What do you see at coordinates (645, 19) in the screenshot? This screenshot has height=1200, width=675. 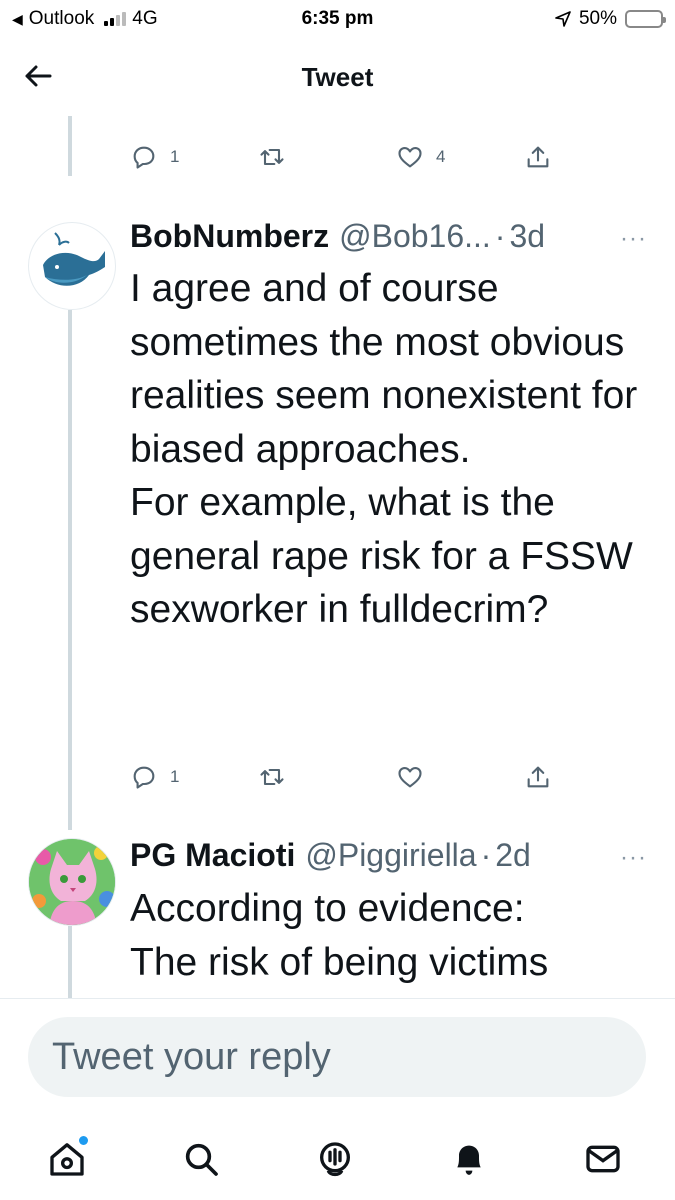 I see `battery-icon` at bounding box center [645, 19].